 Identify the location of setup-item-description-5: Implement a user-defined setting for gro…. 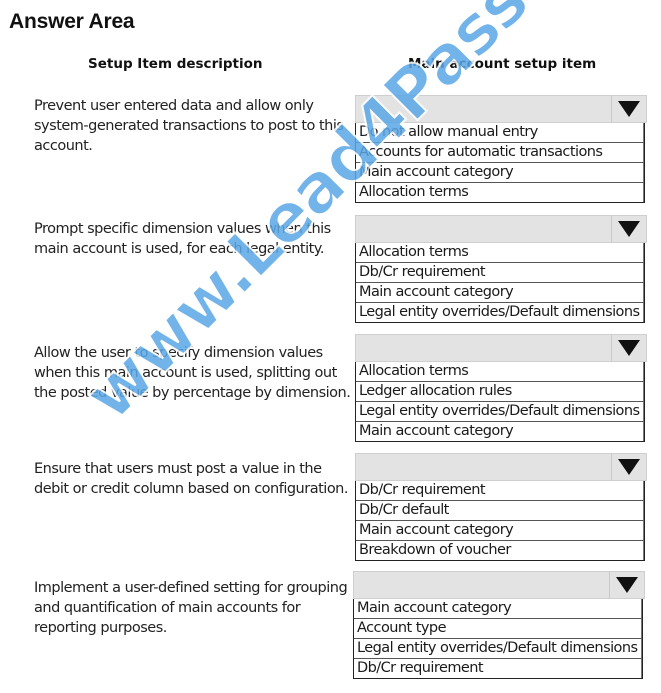
(191, 608).